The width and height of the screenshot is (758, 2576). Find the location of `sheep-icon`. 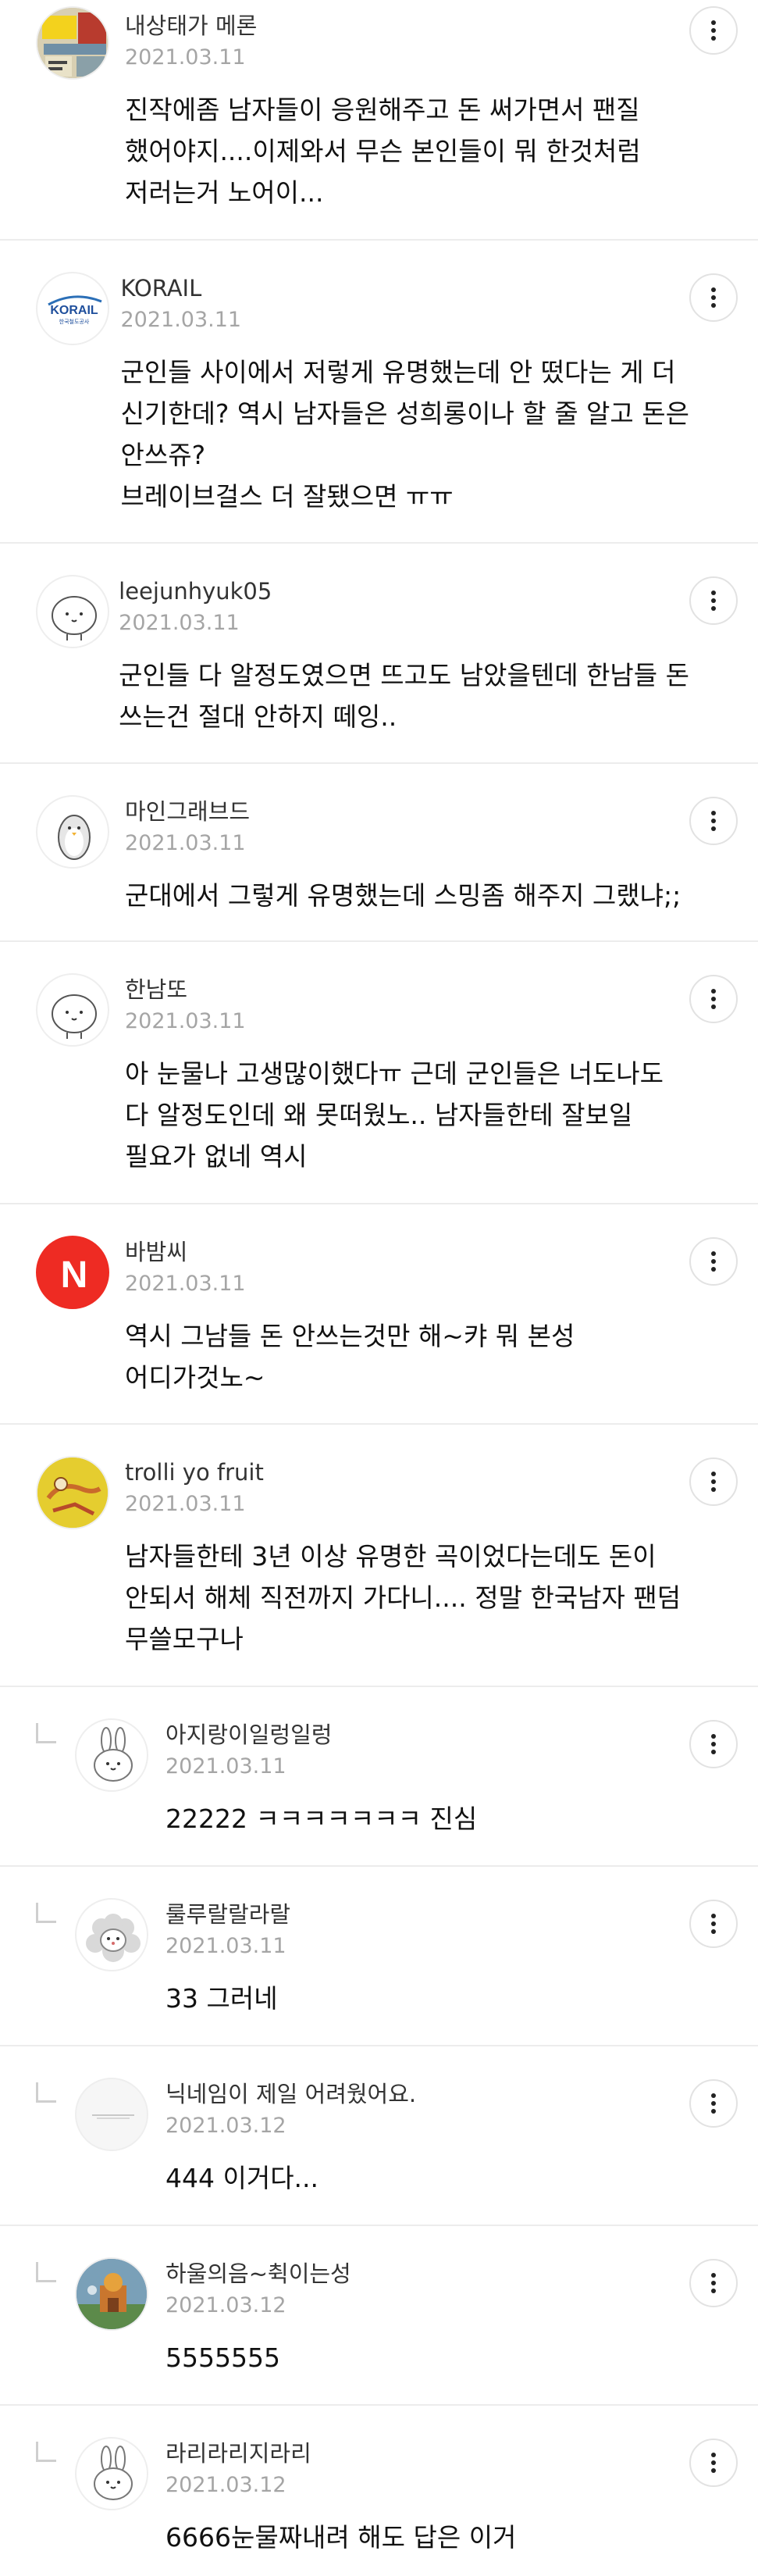

sheep-icon is located at coordinates (113, 1938).